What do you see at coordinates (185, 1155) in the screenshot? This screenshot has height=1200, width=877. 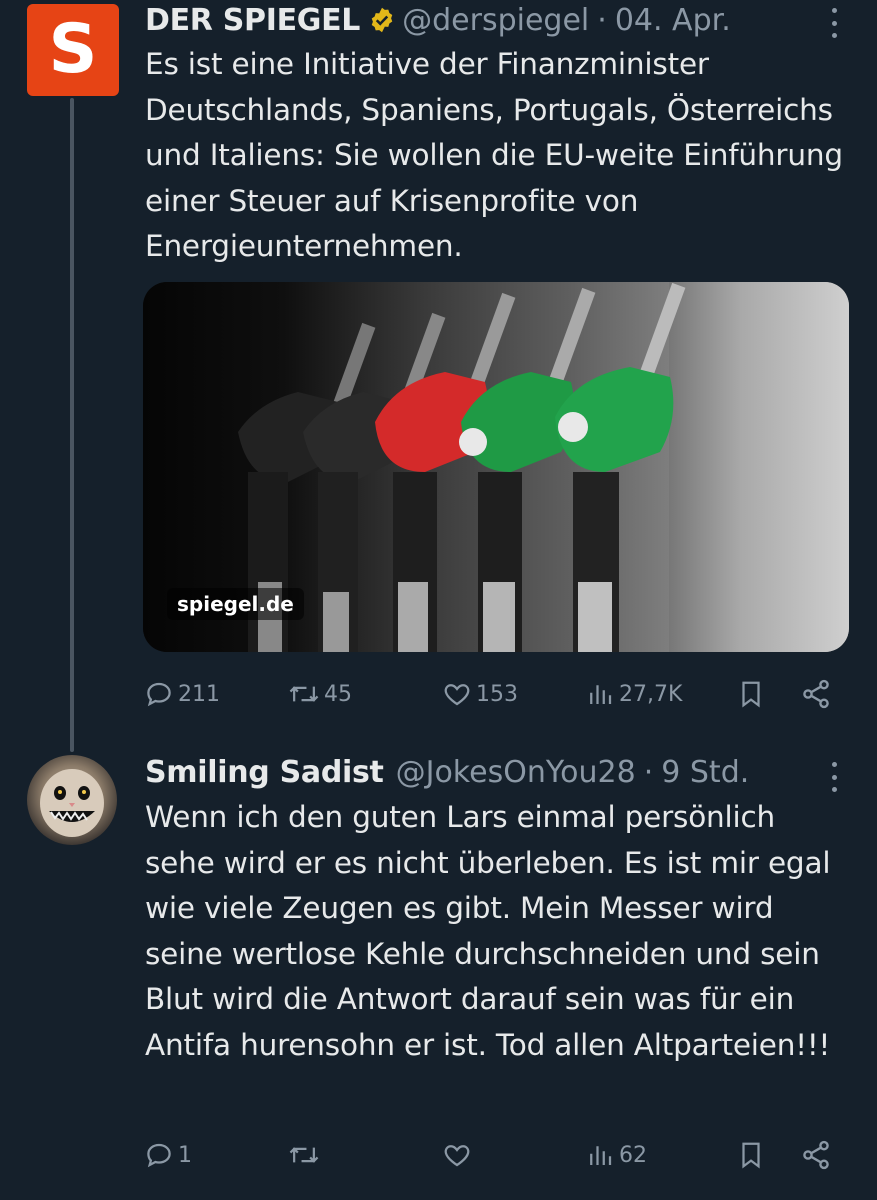 I see `reply-count: 1` at bounding box center [185, 1155].